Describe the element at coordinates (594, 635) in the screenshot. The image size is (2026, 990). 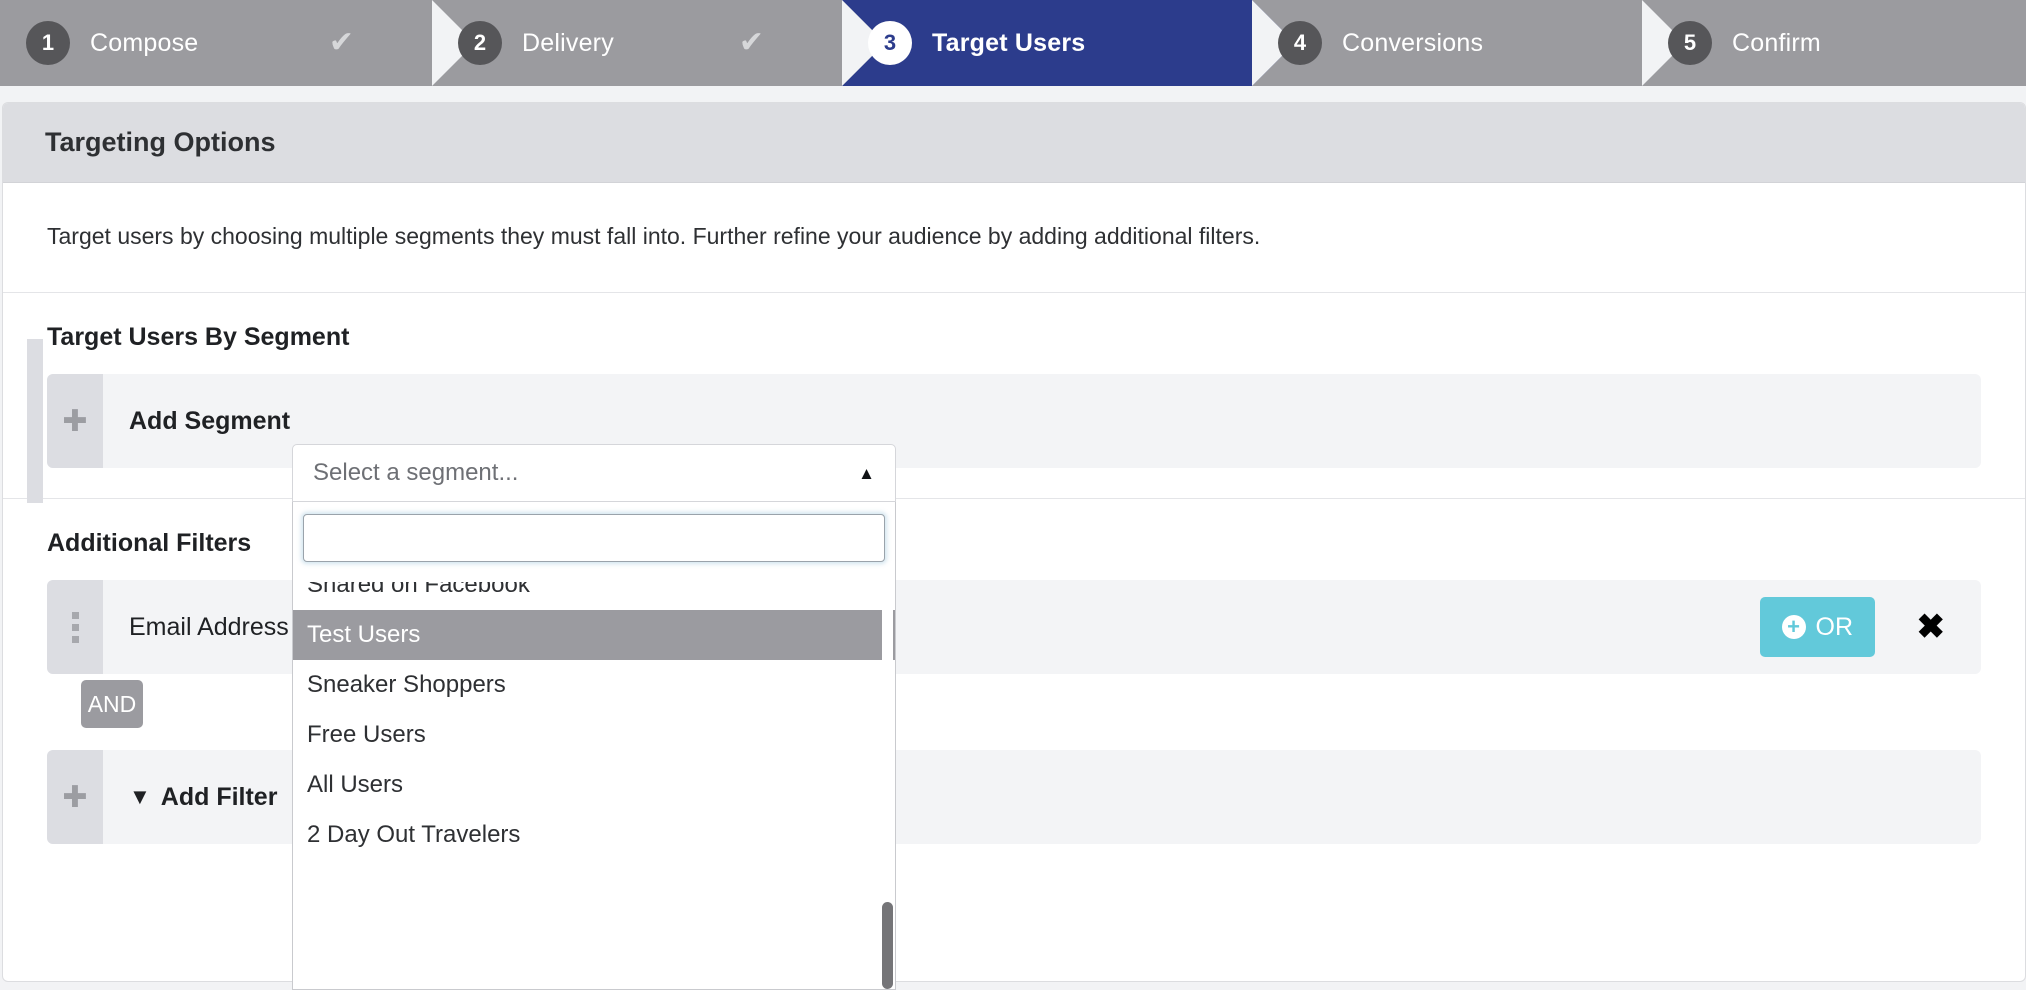
I see `segment-option: Test Users` at that location.